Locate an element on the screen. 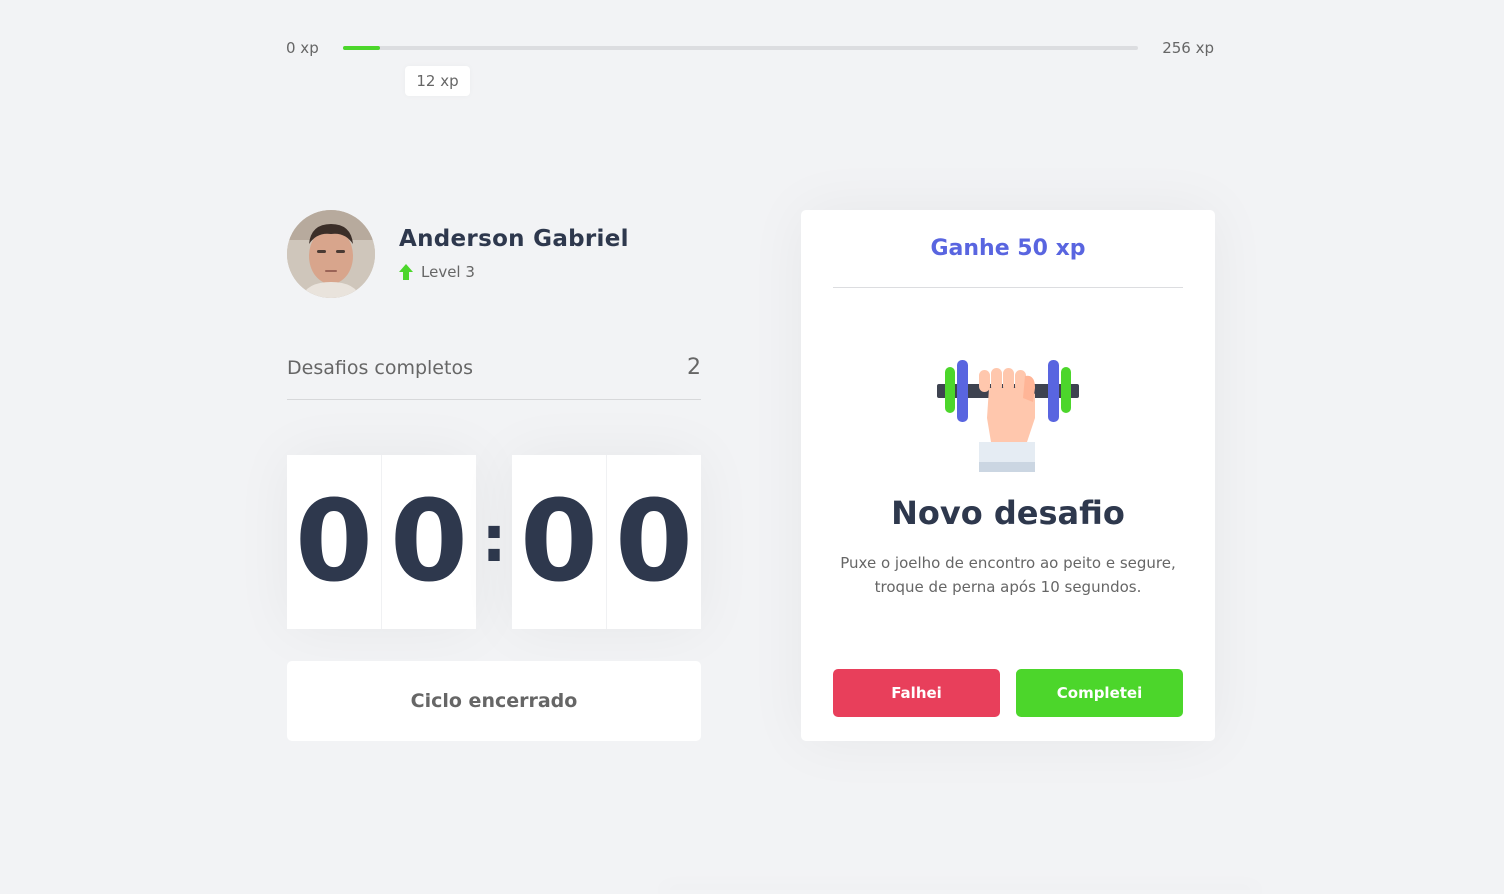 This screenshot has width=1504, height=894. avatar is located at coordinates (331, 254).